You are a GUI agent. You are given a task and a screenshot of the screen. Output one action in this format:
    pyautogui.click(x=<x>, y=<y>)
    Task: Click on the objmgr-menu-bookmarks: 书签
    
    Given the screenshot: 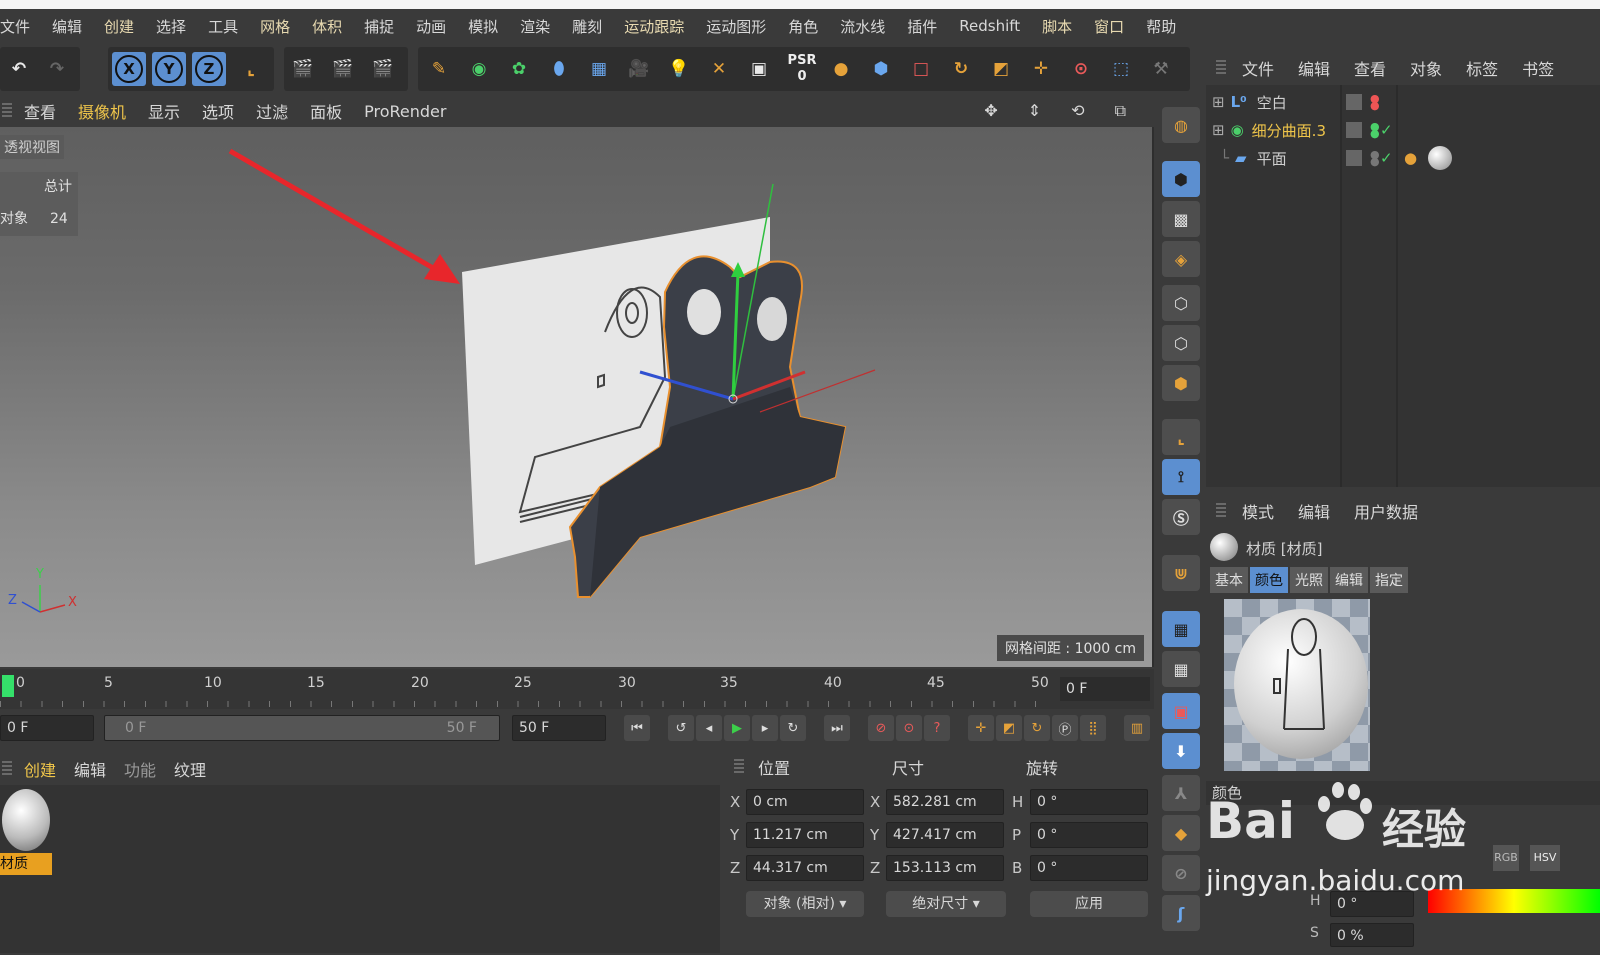 What is the action you would take?
    pyautogui.click(x=1538, y=68)
    